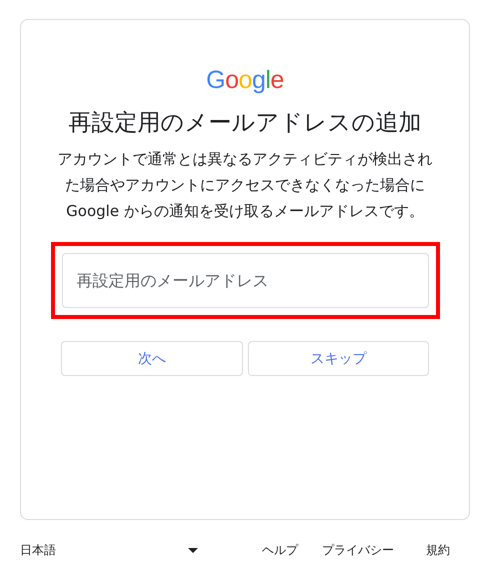 The width and height of the screenshot is (490, 584). I want to click on next-button: 次へ, so click(151, 358).